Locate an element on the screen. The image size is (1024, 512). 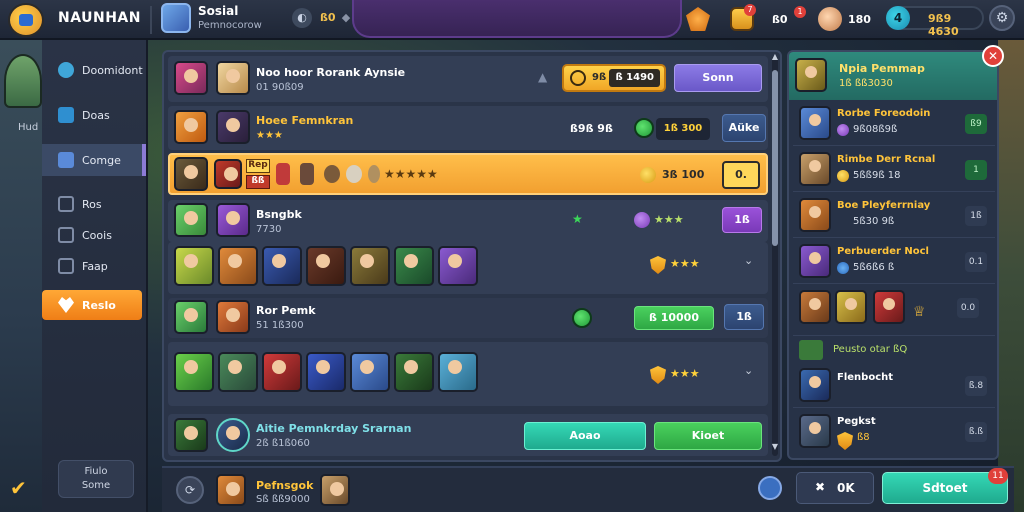
sidebar-item-coois: Coois is located at coordinates (94, 235).